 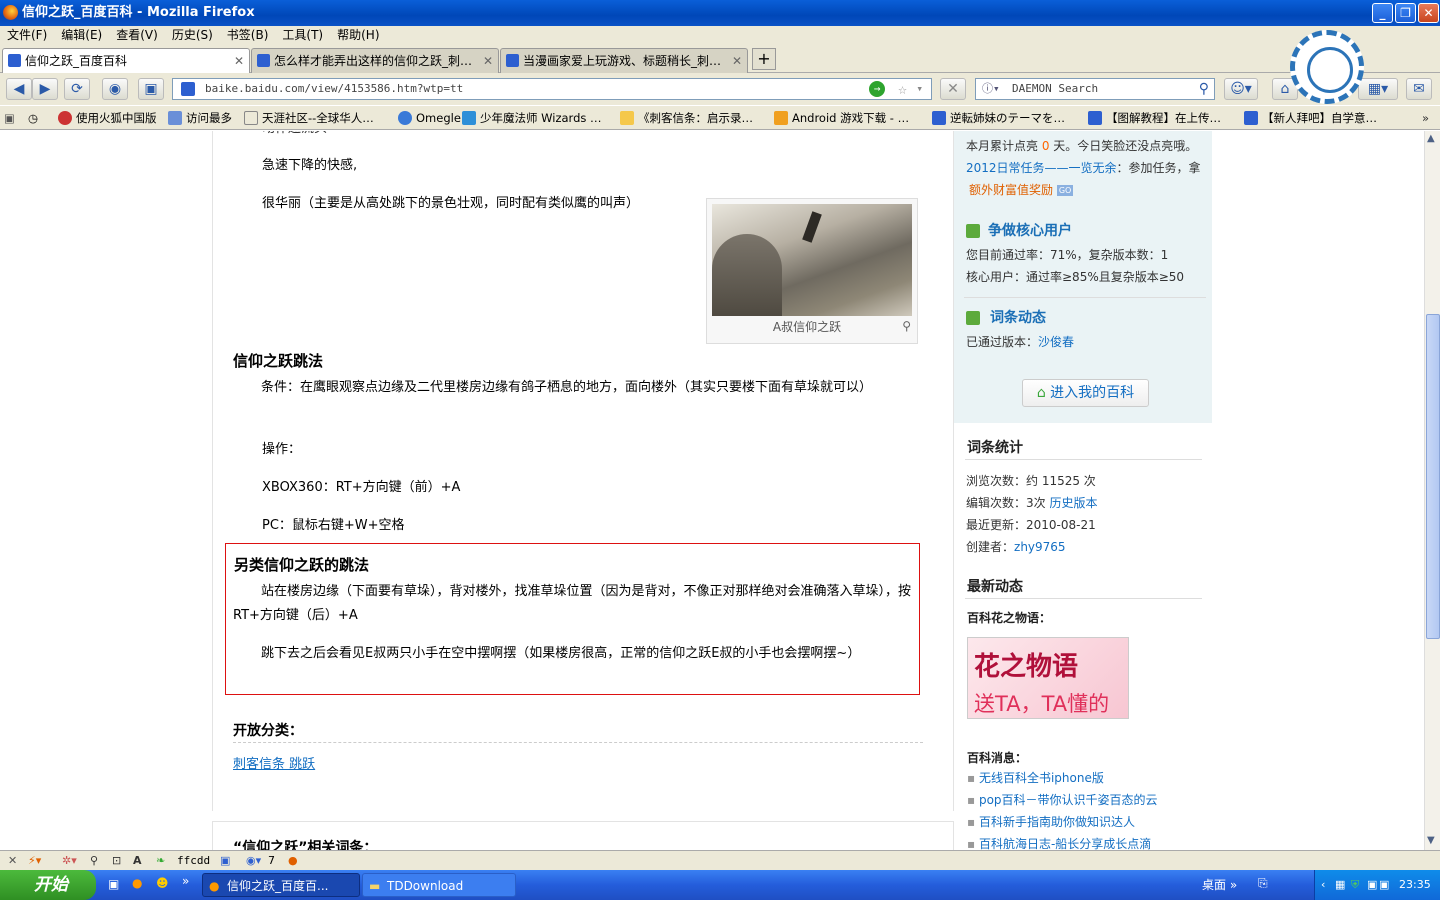 I want to click on bookmark-item: 访问最多, so click(x=200, y=117).